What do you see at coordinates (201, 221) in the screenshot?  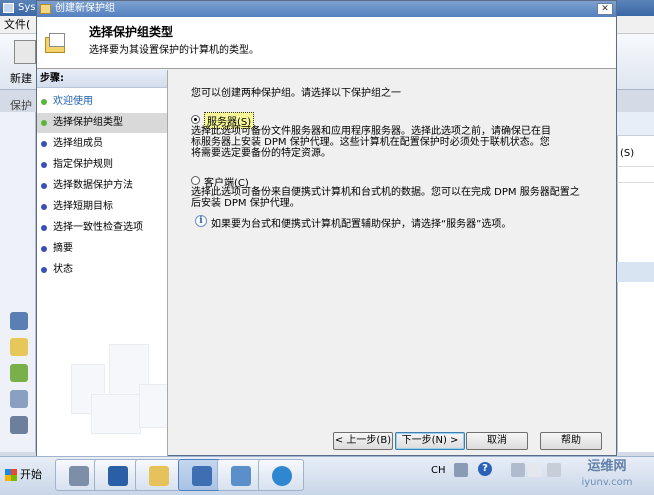 I see `info-icon: i` at bounding box center [201, 221].